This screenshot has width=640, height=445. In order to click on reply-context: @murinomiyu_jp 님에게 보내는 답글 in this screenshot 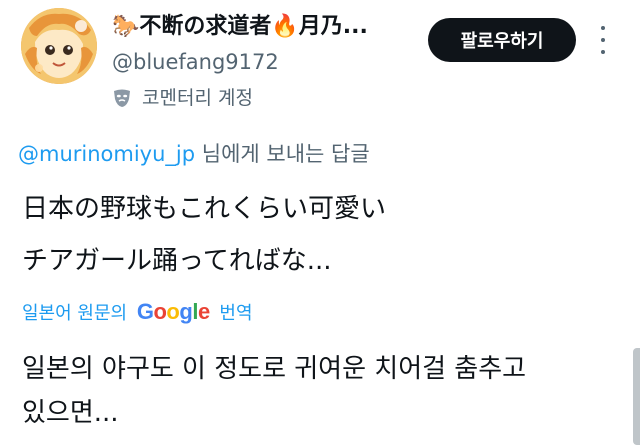, I will do `click(194, 154)`.